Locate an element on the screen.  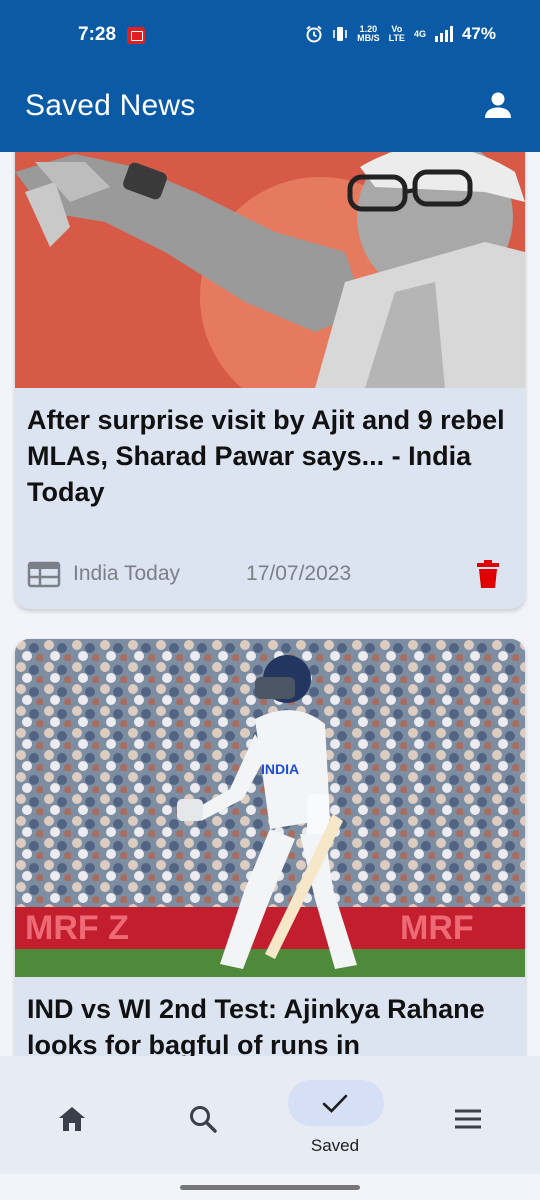
battery-level: 47% is located at coordinates (478, 33).